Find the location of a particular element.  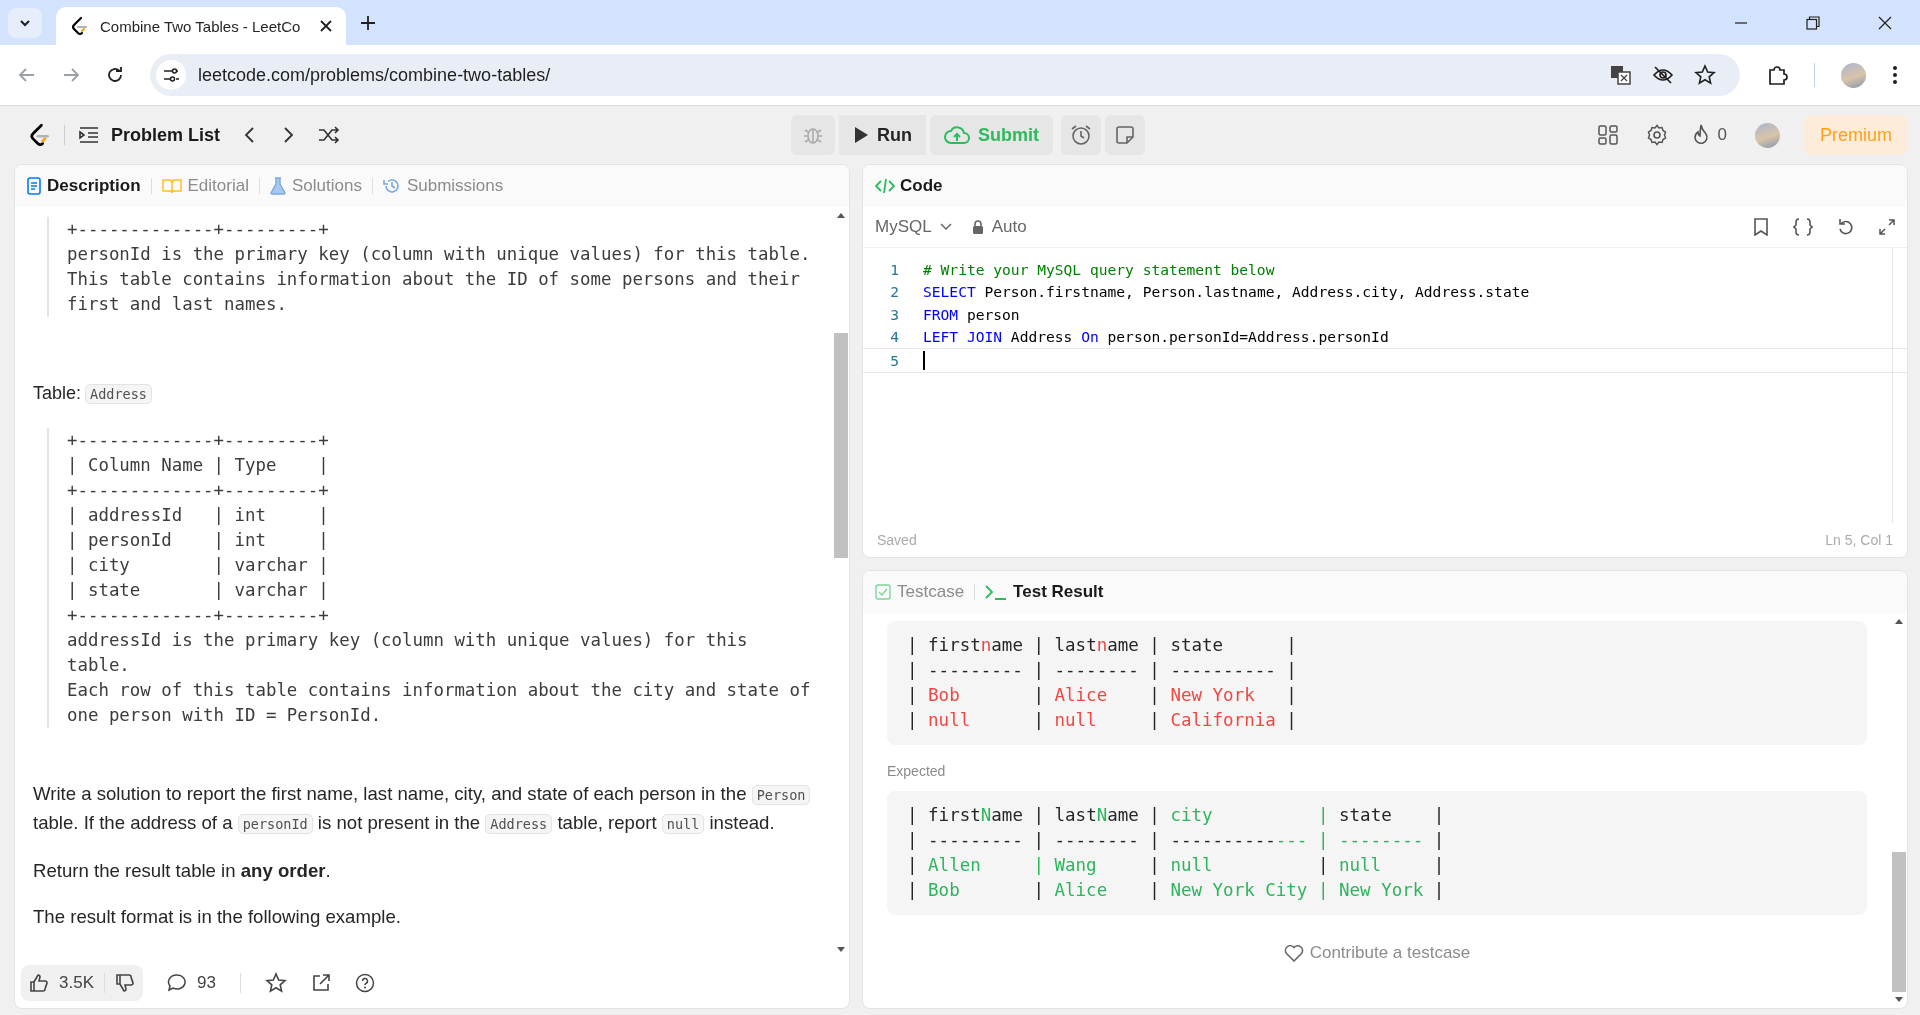

language-dropdown: MySQL is located at coordinates (913, 227).